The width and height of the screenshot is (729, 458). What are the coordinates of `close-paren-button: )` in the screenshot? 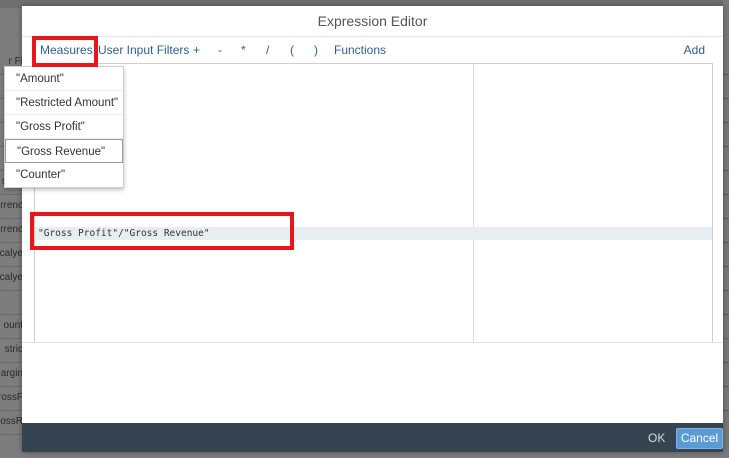 It's located at (316, 50).